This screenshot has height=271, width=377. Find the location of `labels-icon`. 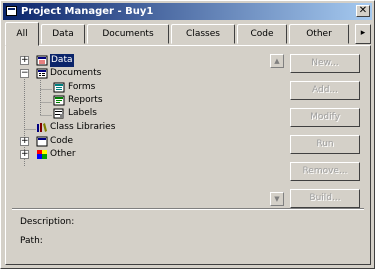

labels-icon is located at coordinates (59, 113).